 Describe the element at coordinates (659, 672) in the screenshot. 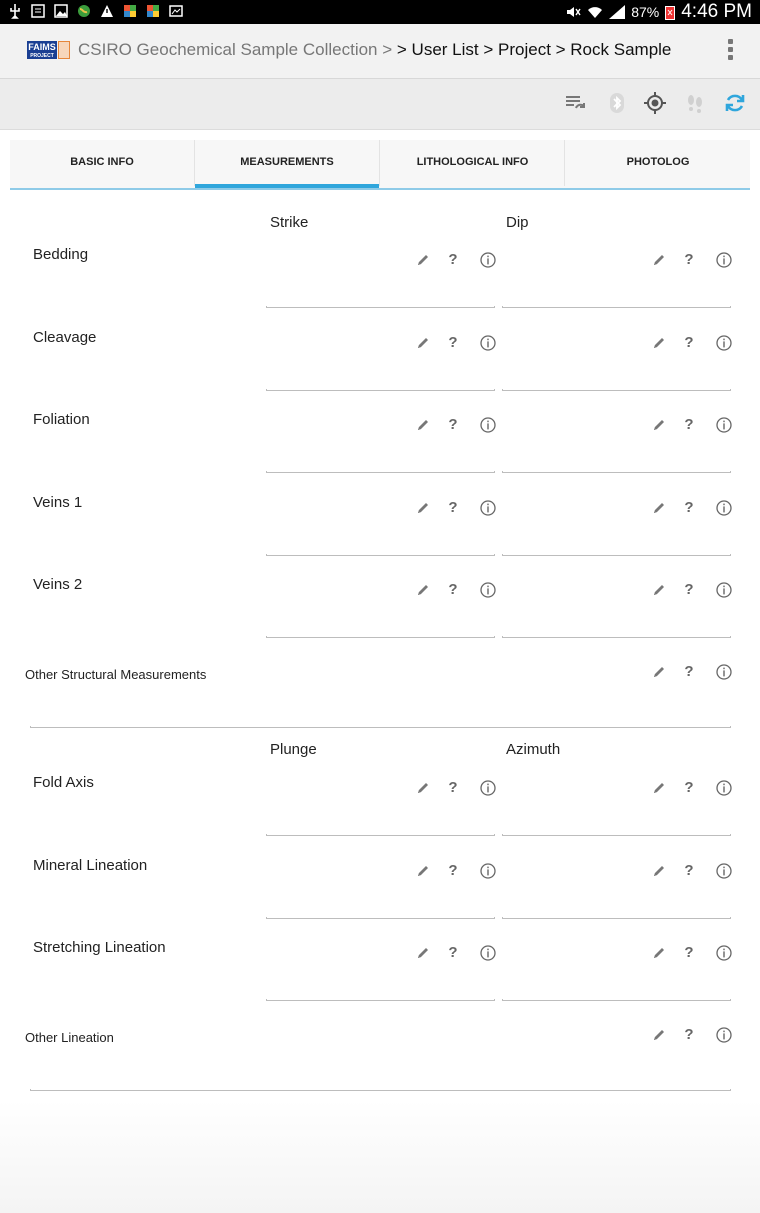

I see `other-structural-annotation-icon` at that location.